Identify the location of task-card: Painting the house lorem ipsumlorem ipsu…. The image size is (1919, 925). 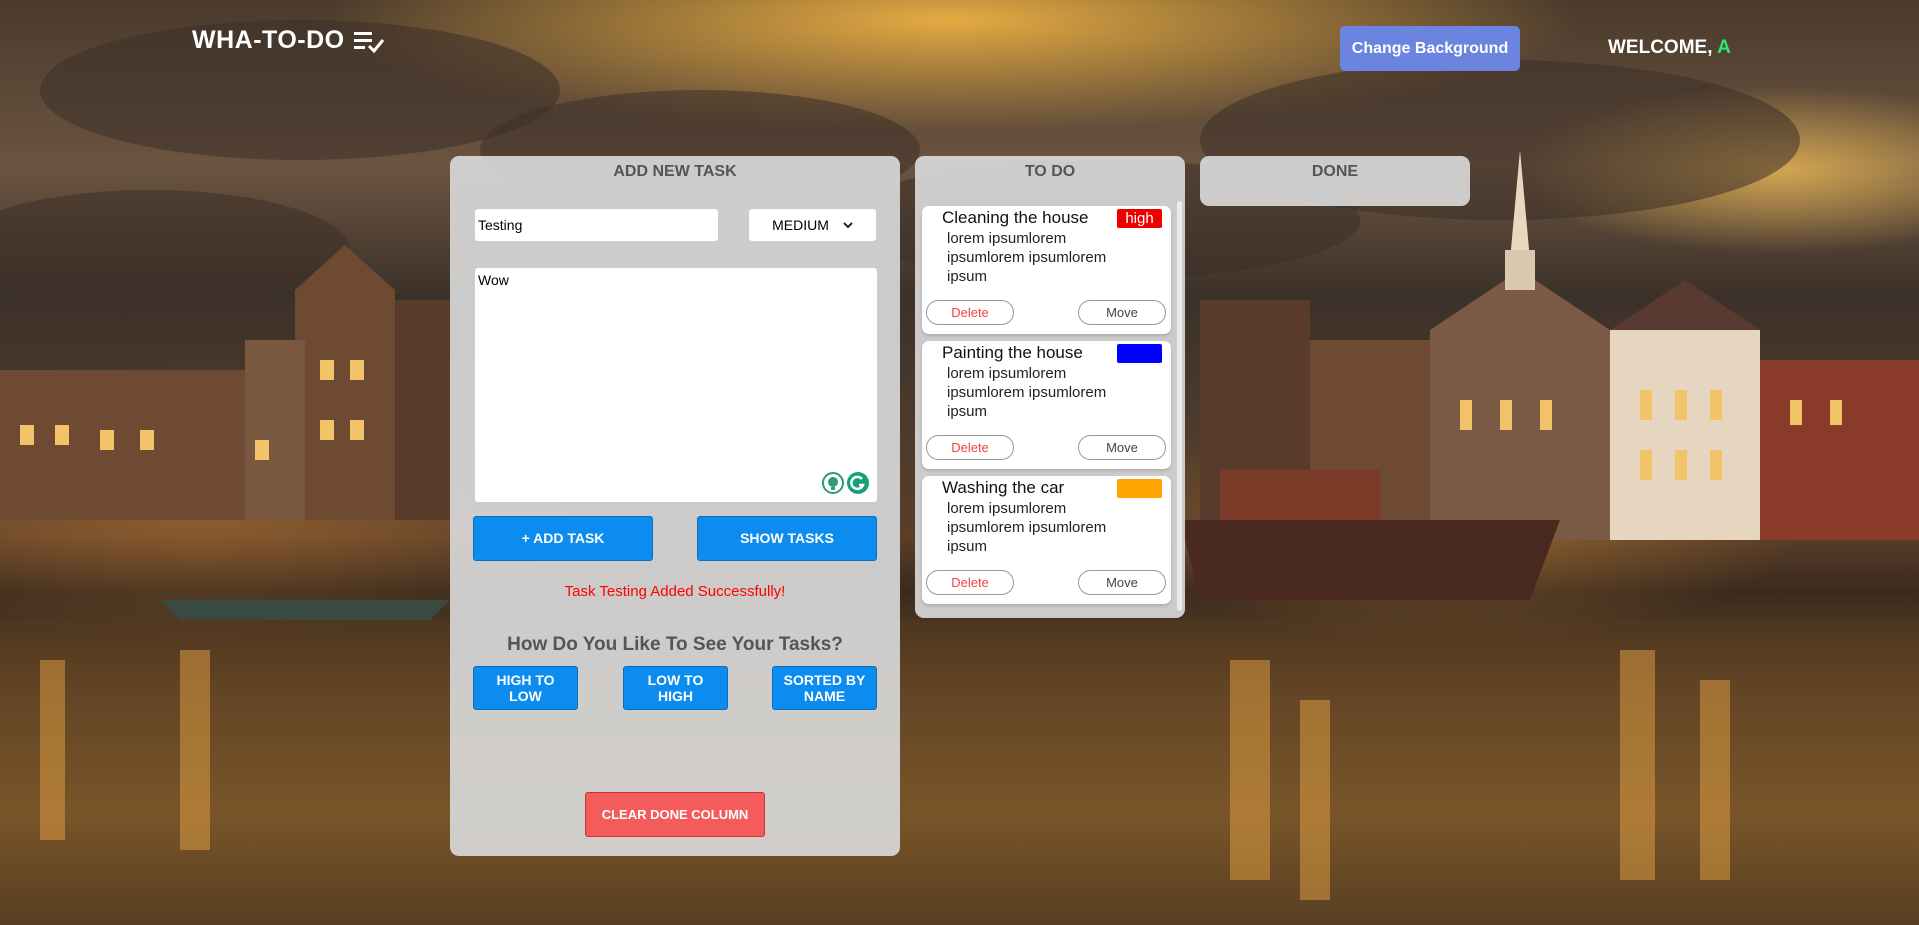
(1046, 405).